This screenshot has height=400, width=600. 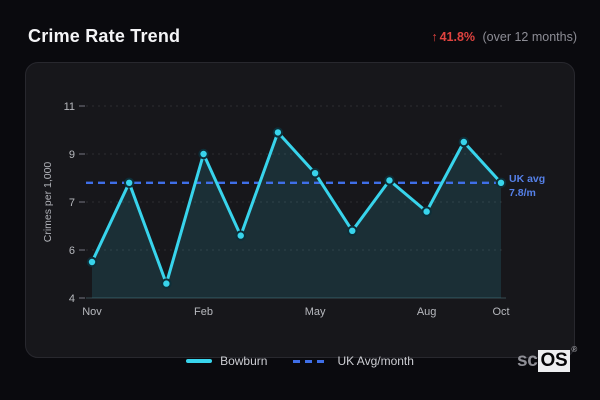 What do you see at coordinates (240, 235) in the screenshot?
I see `data-point-mar` at bounding box center [240, 235].